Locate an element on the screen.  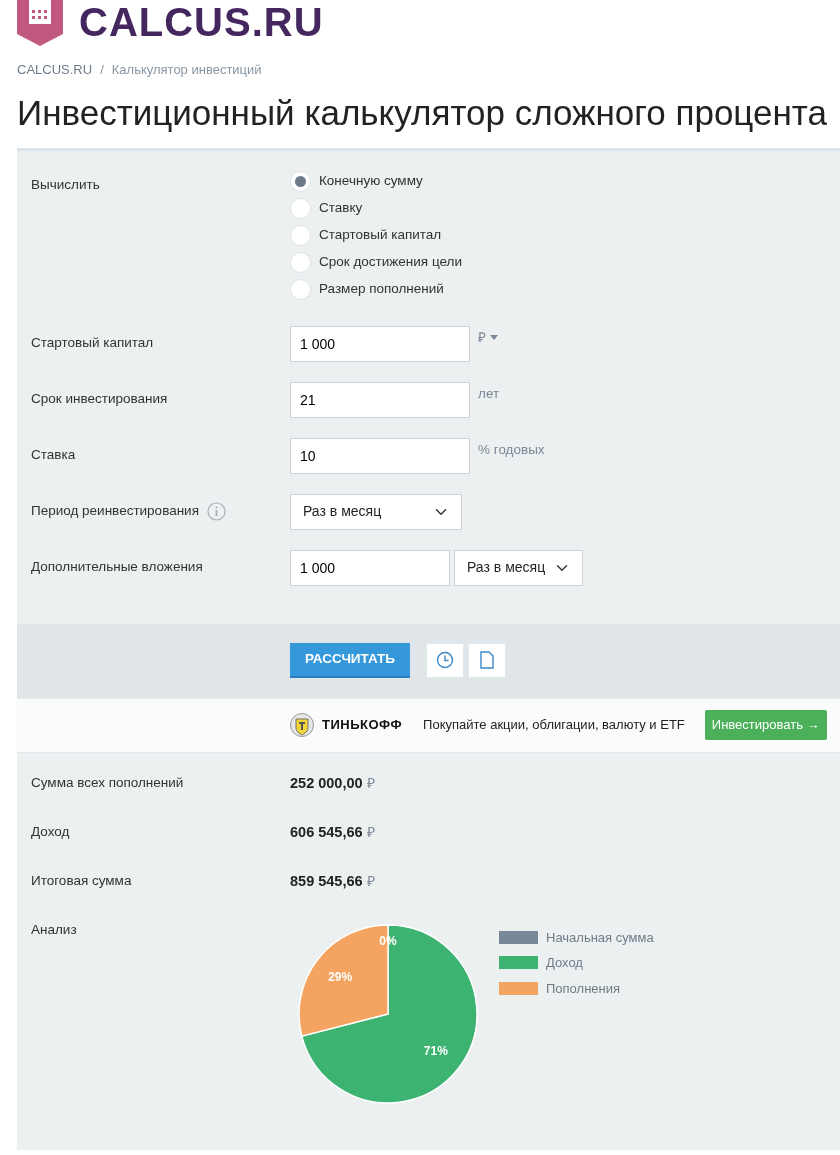
radio-label: Срок достижения цели is located at coordinates (390, 262).